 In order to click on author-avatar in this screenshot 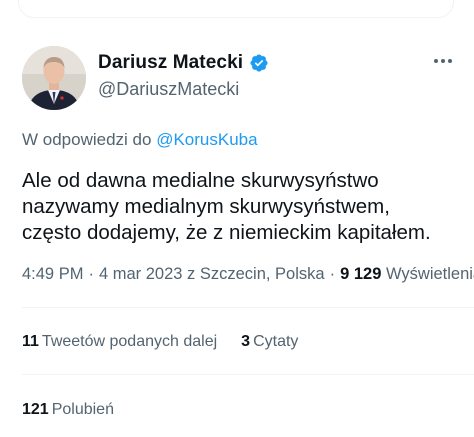, I will do `click(54, 78)`.